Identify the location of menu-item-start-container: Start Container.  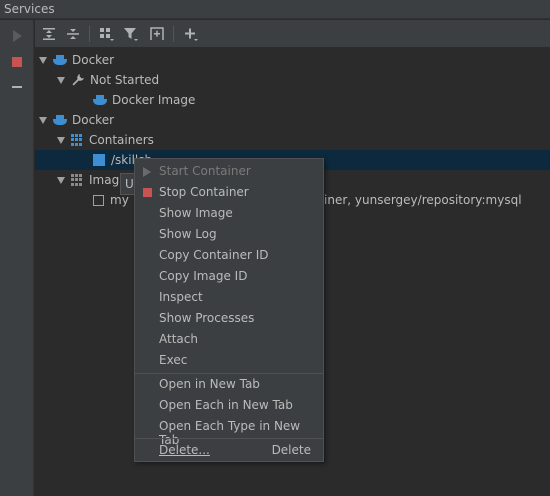
(229, 171).